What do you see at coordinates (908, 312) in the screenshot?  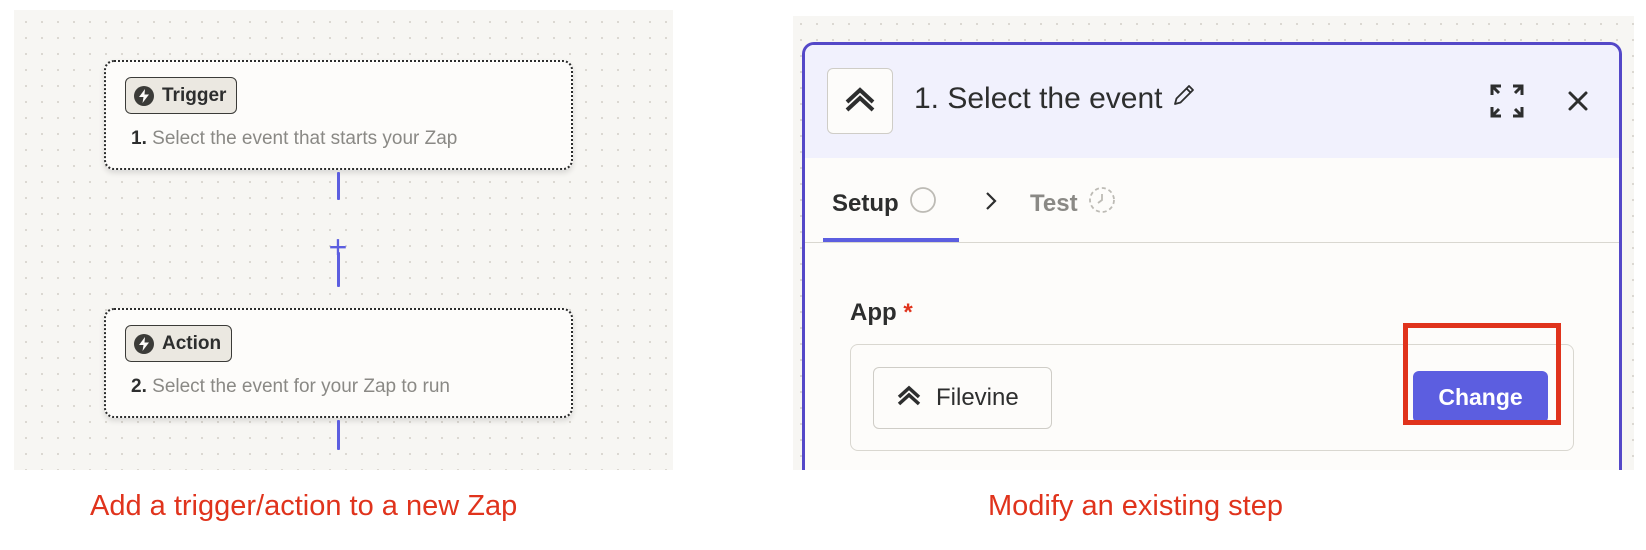 I see `required-marker: *` at bounding box center [908, 312].